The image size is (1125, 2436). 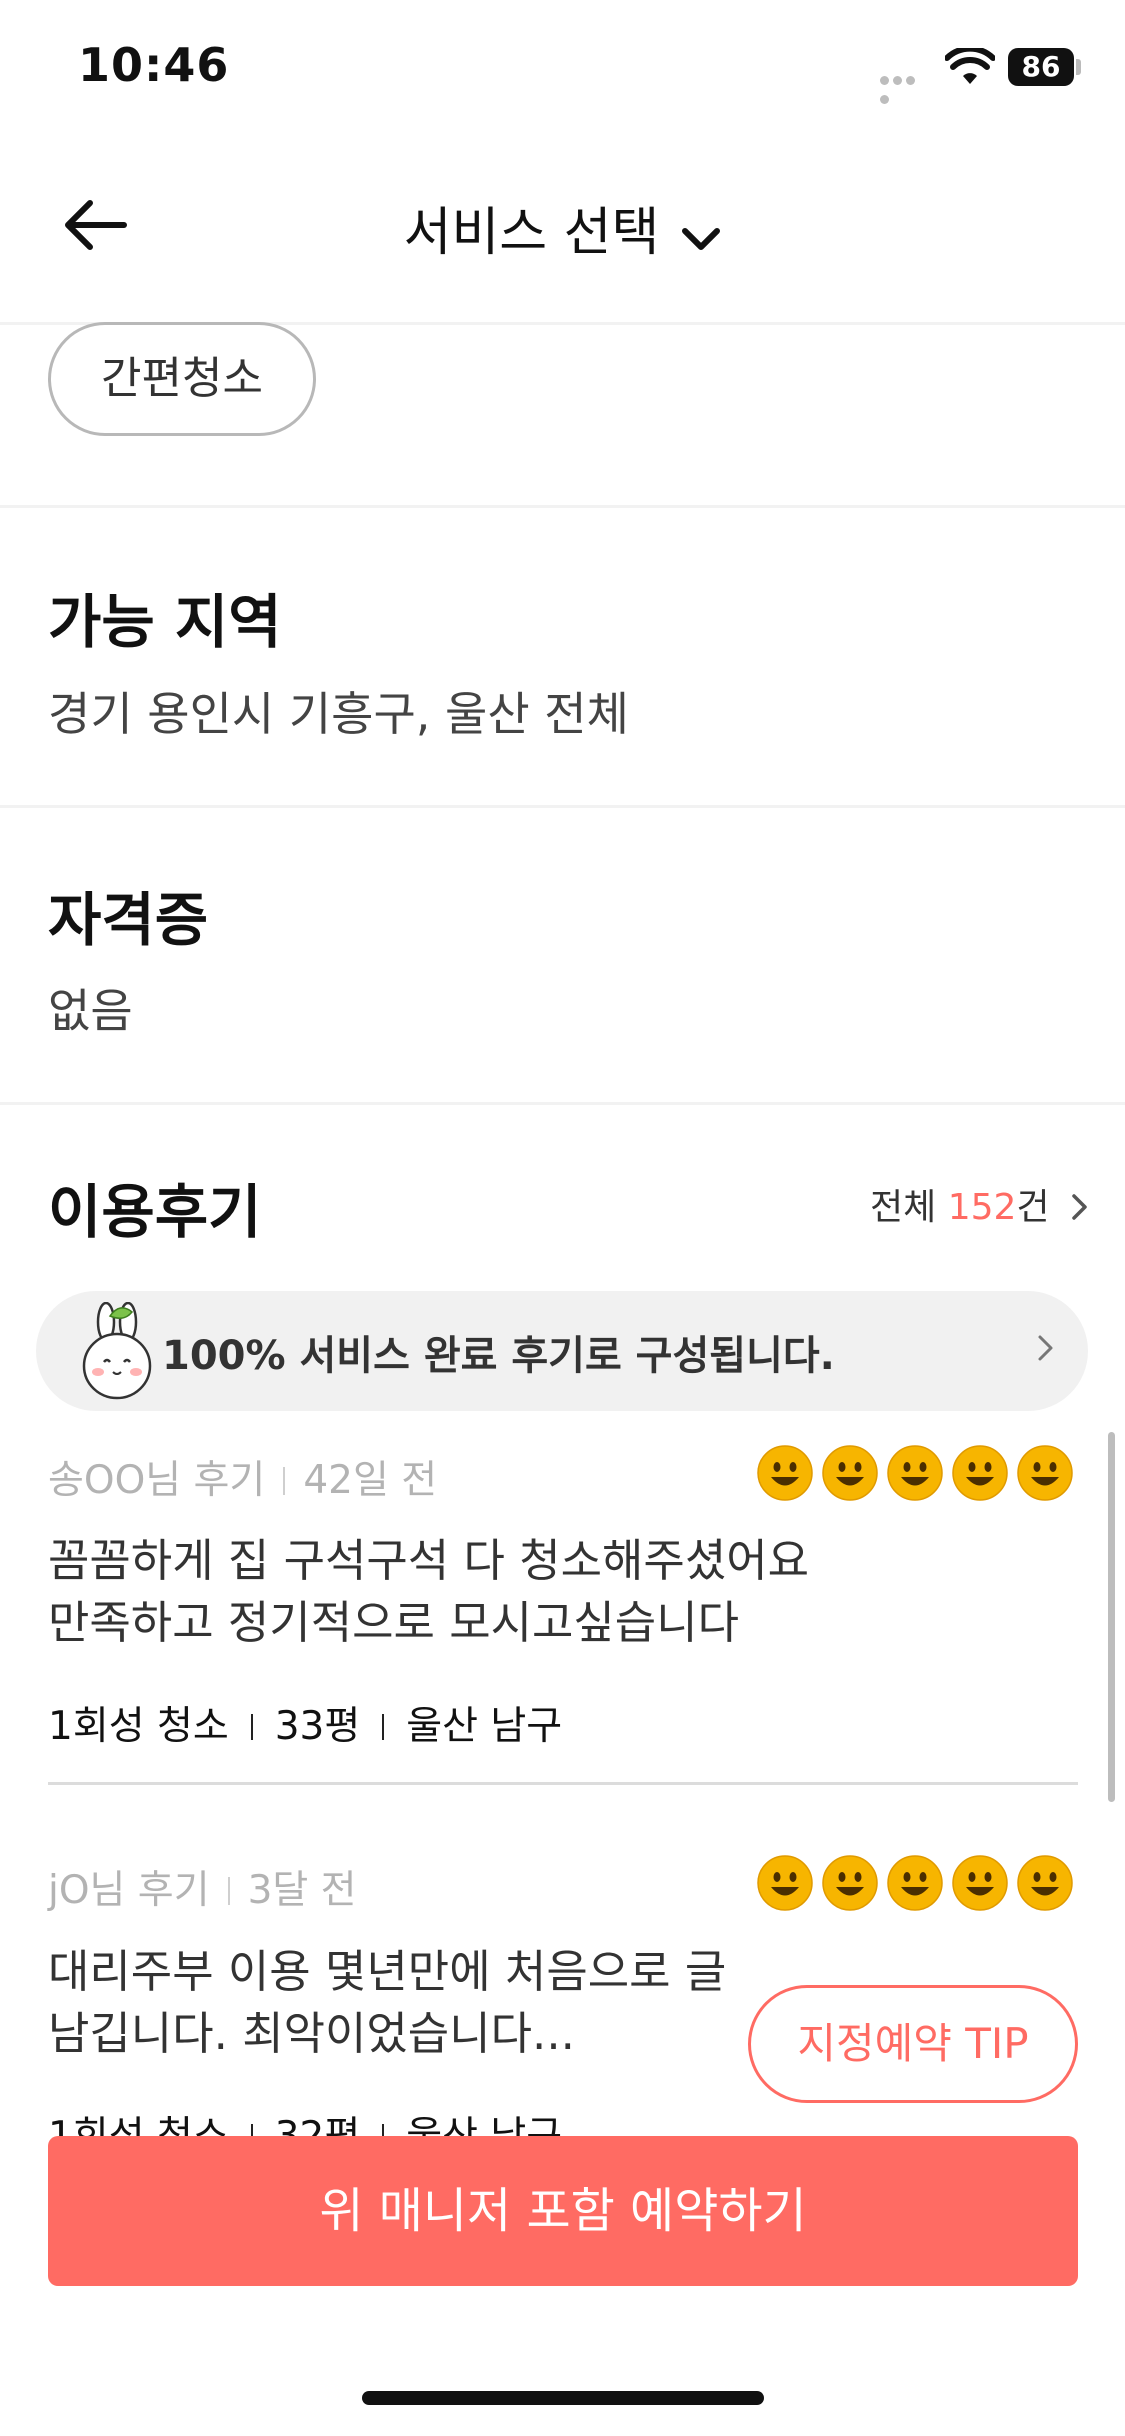 What do you see at coordinates (155, 1212) in the screenshot?
I see `reviews-title: 이용후기` at bounding box center [155, 1212].